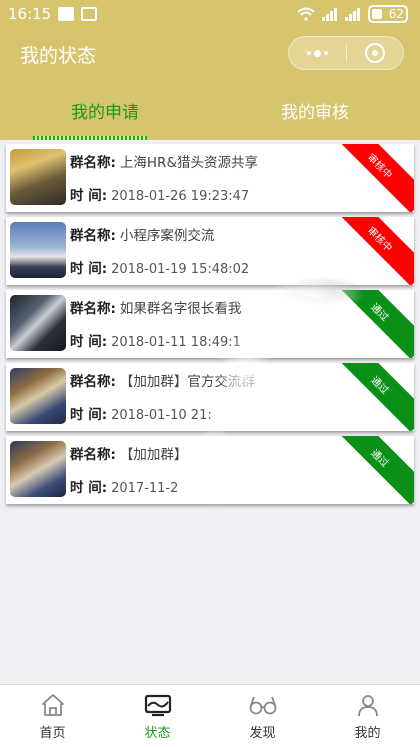  Describe the element at coordinates (58, 55) in the screenshot. I see `page-title: 我的状态` at that location.